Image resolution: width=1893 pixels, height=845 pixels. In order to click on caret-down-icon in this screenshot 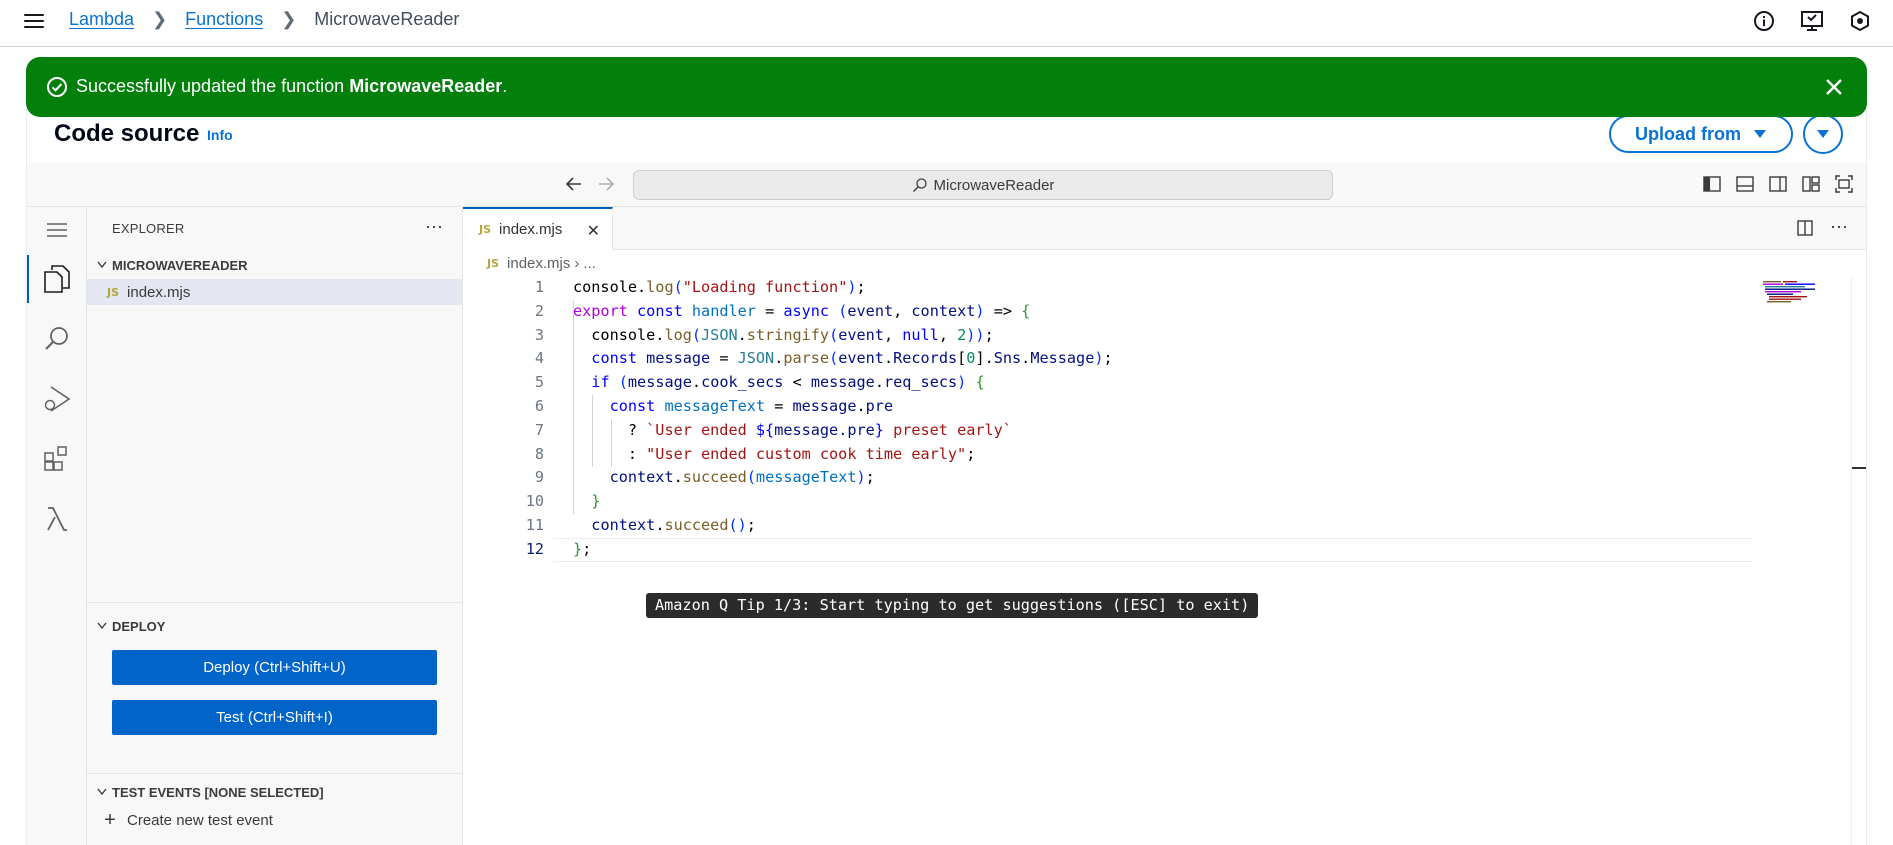, I will do `click(1823, 134)`.